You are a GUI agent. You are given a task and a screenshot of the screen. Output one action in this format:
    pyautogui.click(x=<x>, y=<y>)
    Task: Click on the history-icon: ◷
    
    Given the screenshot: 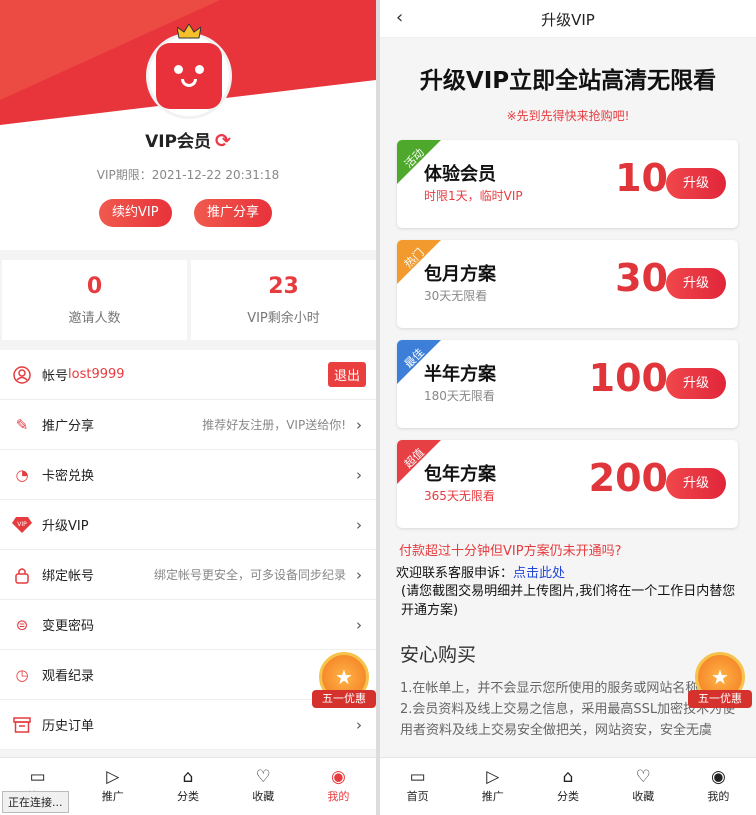 What is the action you would take?
    pyautogui.click(x=22, y=674)
    